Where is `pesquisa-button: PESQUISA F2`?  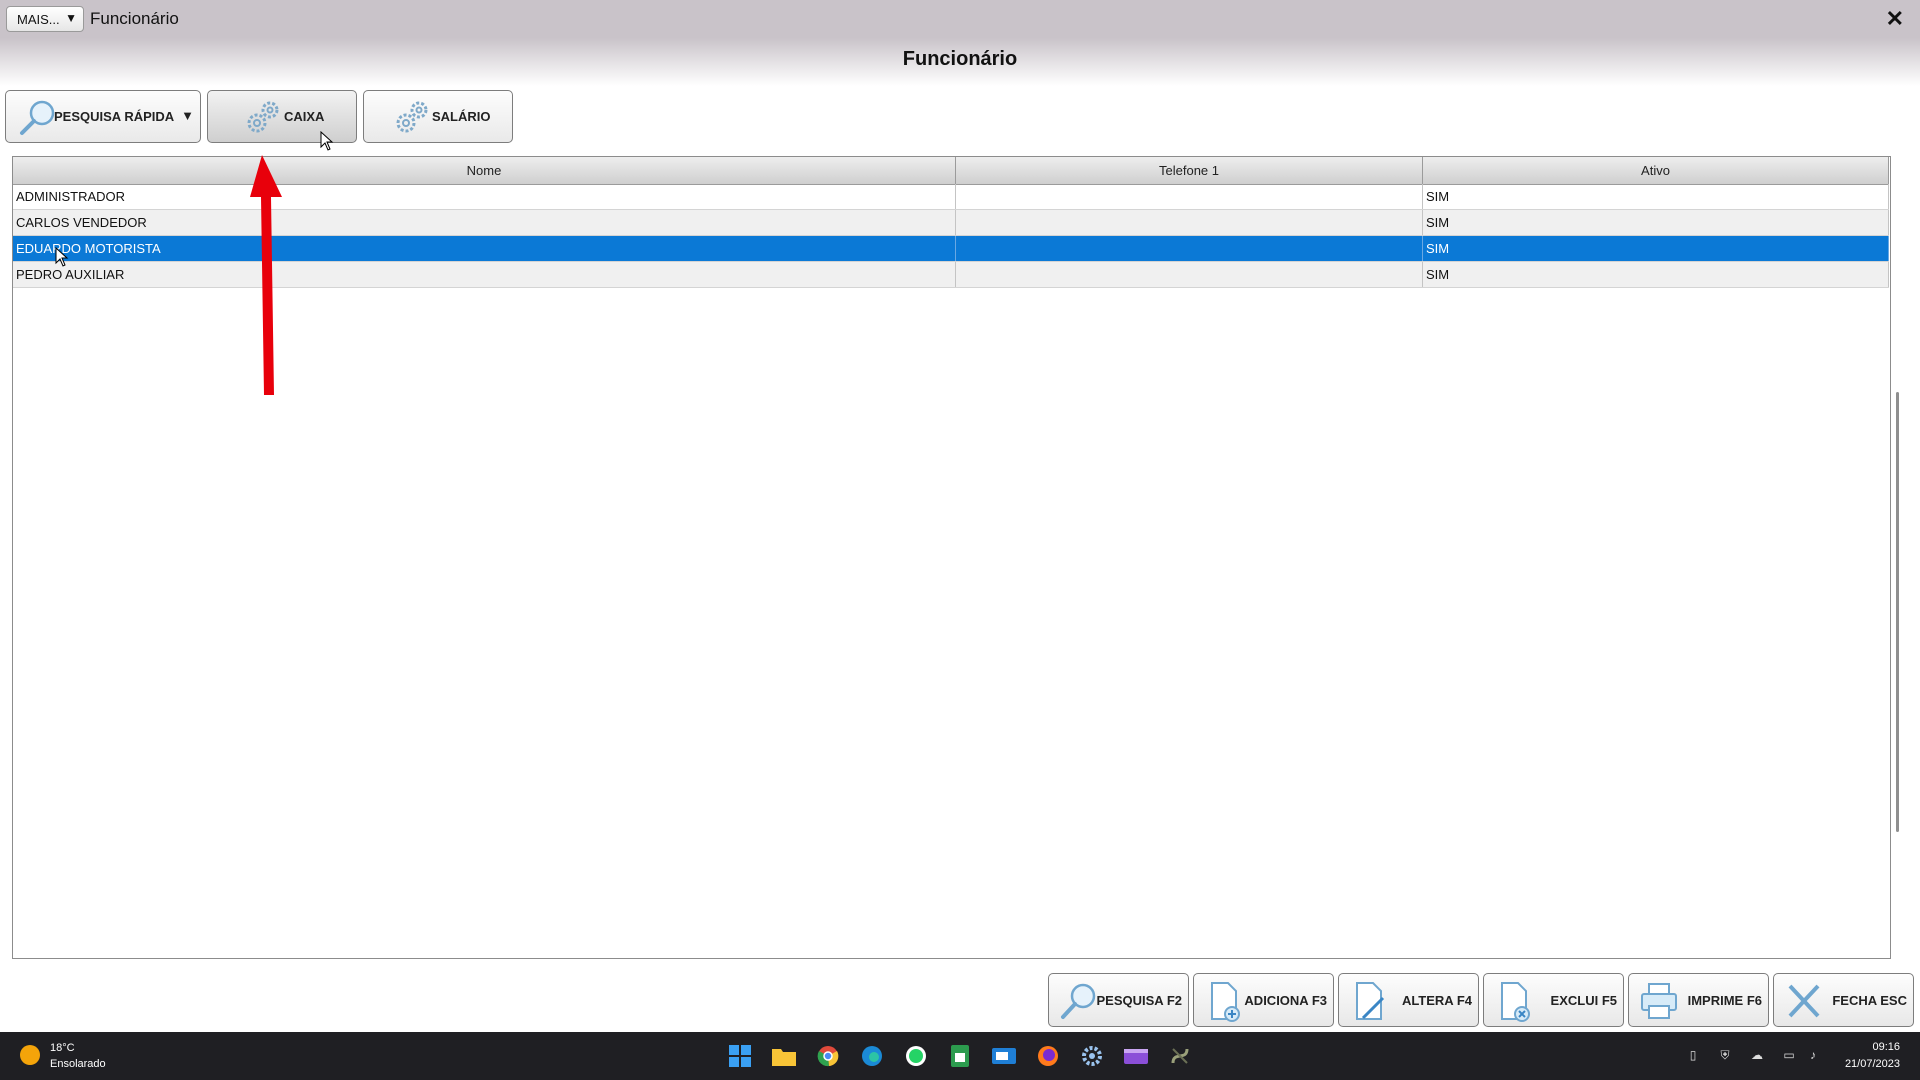 pesquisa-button: PESQUISA F2 is located at coordinates (1118, 1000).